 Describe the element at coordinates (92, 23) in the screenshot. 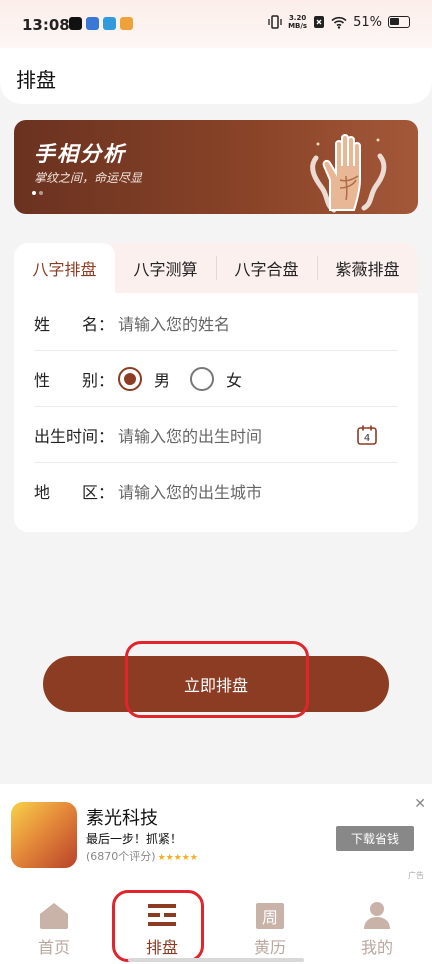

I see `app-notification-icon` at that location.